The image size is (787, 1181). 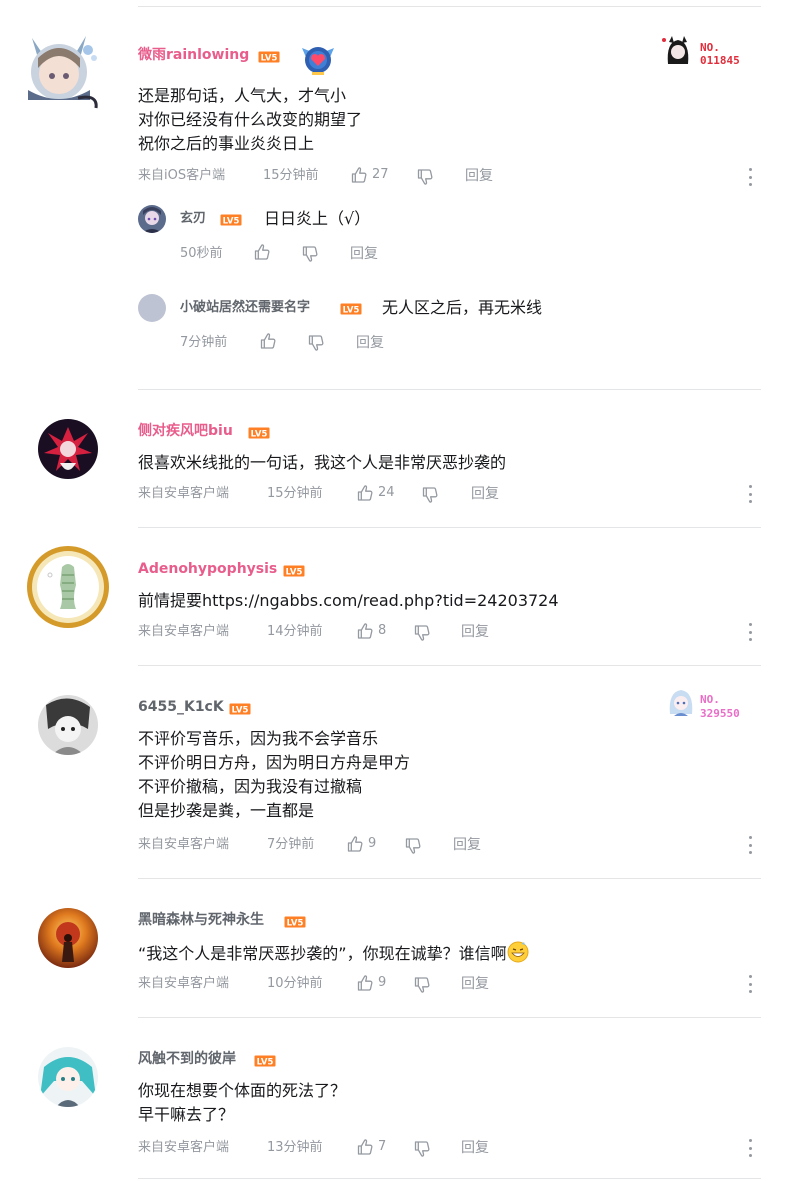 What do you see at coordinates (382, 982) in the screenshot?
I see `like-count: 9` at bounding box center [382, 982].